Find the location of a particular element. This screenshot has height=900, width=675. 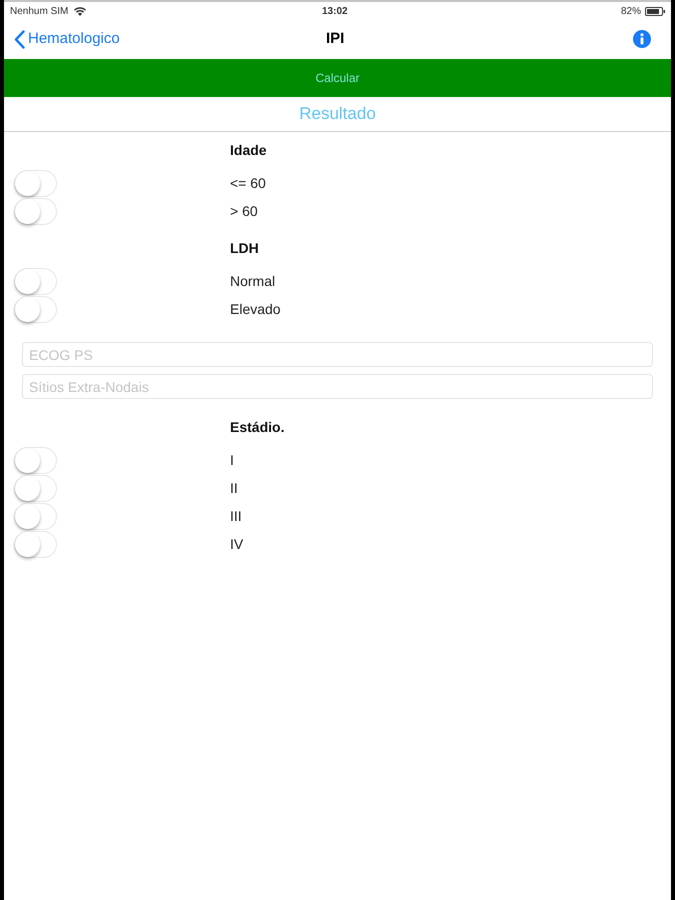

calculate-button: Calcular is located at coordinates (337, 78).